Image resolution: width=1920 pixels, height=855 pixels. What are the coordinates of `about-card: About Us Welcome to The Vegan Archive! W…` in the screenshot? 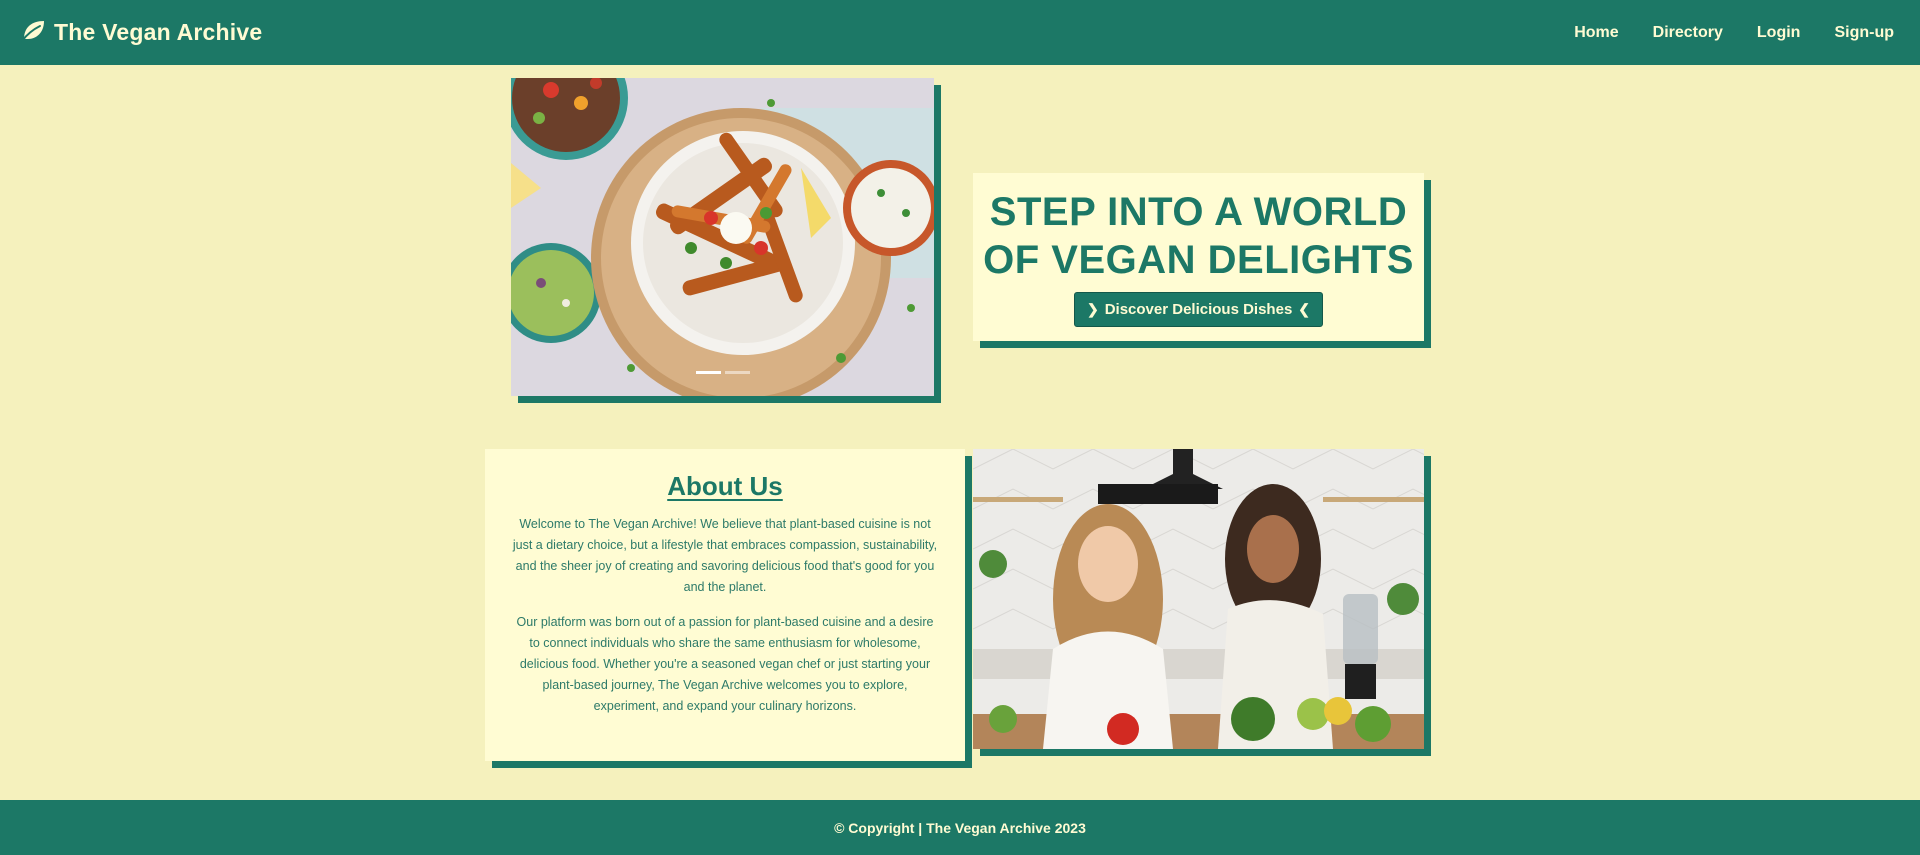 It's located at (725, 605).